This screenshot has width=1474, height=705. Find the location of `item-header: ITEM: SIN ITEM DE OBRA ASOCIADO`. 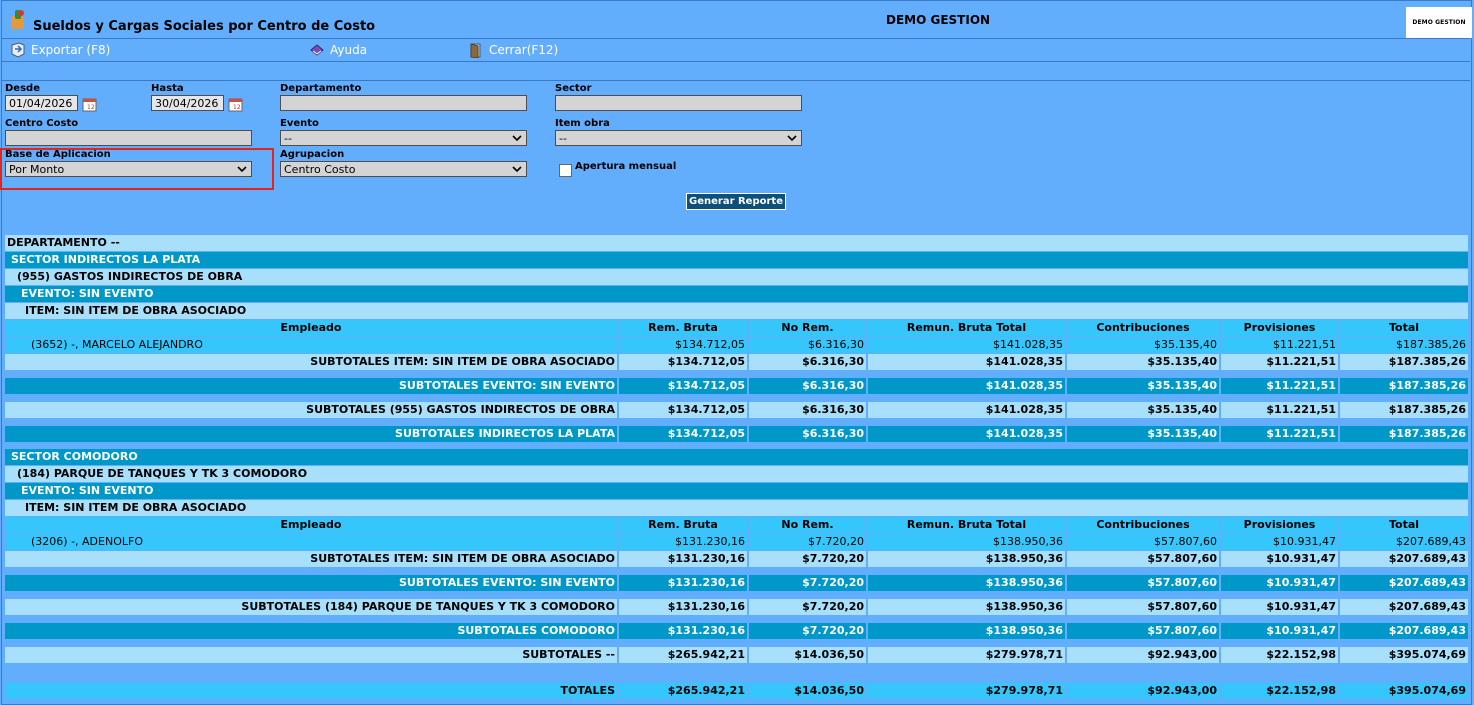

item-header: ITEM: SIN ITEM DE OBRA ASOCIADO is located at coordinates (736, 311).